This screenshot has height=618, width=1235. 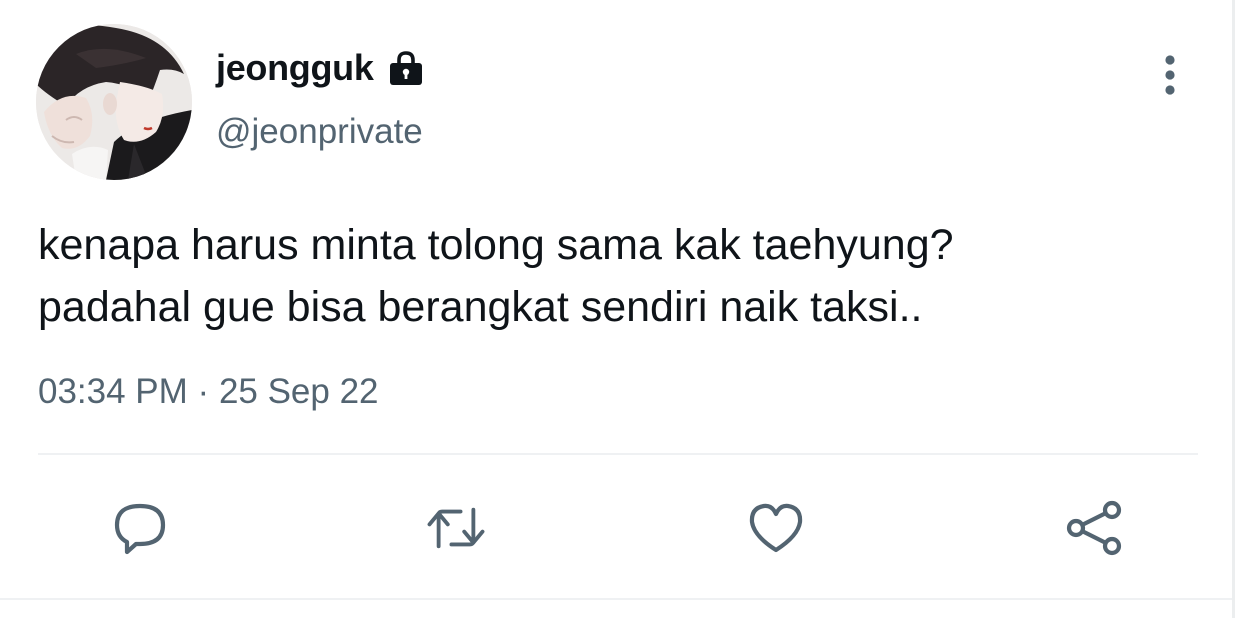 What do you see at coordinates (617, 599) in the screenshot?
I see `bottom-divider` at bounding box center [617, 599].